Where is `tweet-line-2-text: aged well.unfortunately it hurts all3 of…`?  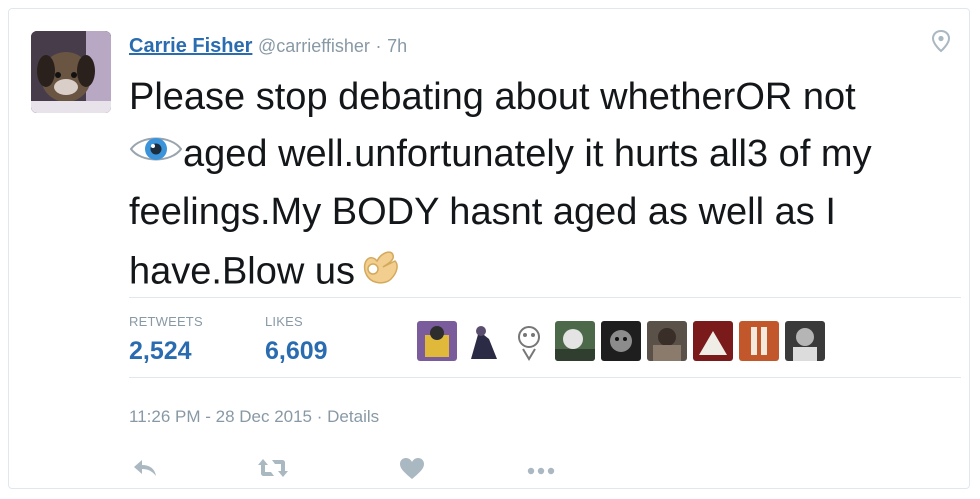
tweet-line-2-text: aged well.unfortunately it hurts all3 of… is located at coordinates (527, 154).